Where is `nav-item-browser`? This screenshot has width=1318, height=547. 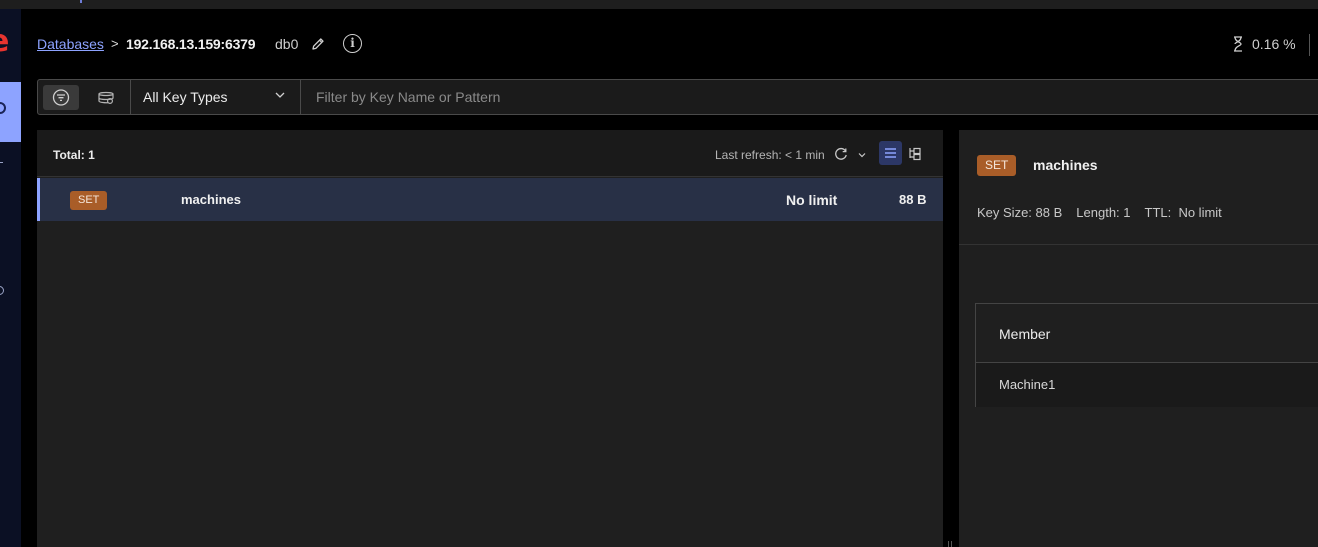 nav-item-browser is located at coordinates (10, 112).